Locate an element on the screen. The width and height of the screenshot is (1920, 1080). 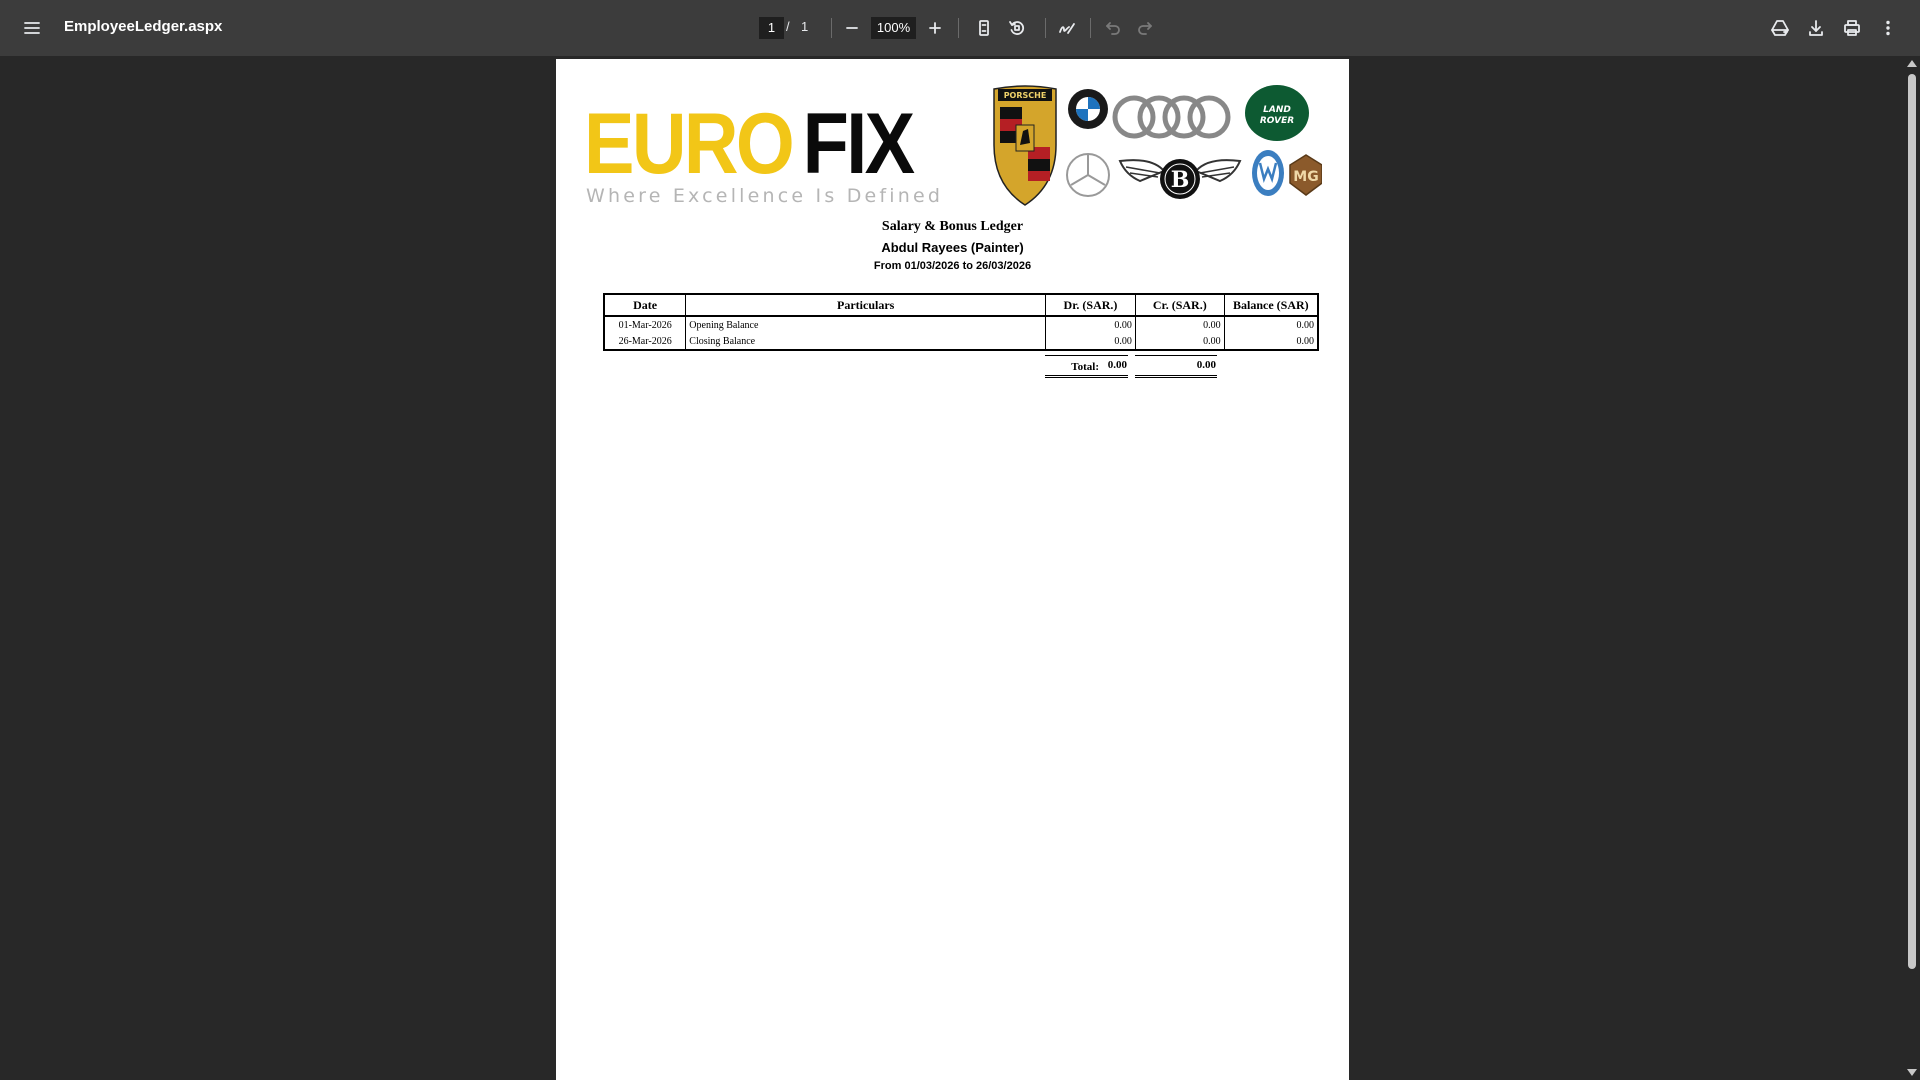
zoom-out-button is located at coordinates (852, 28).